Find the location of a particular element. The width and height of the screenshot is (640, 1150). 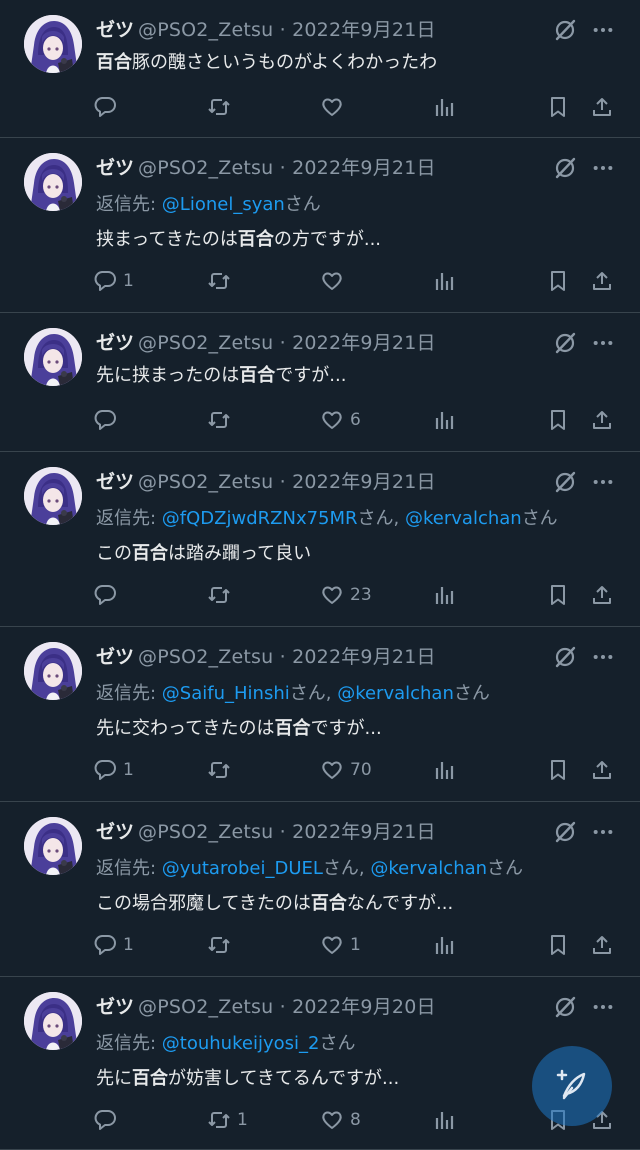

handle-date: @PSO2_Zetsu · 2022年9月20日 is located at coordinates (287, 1005).